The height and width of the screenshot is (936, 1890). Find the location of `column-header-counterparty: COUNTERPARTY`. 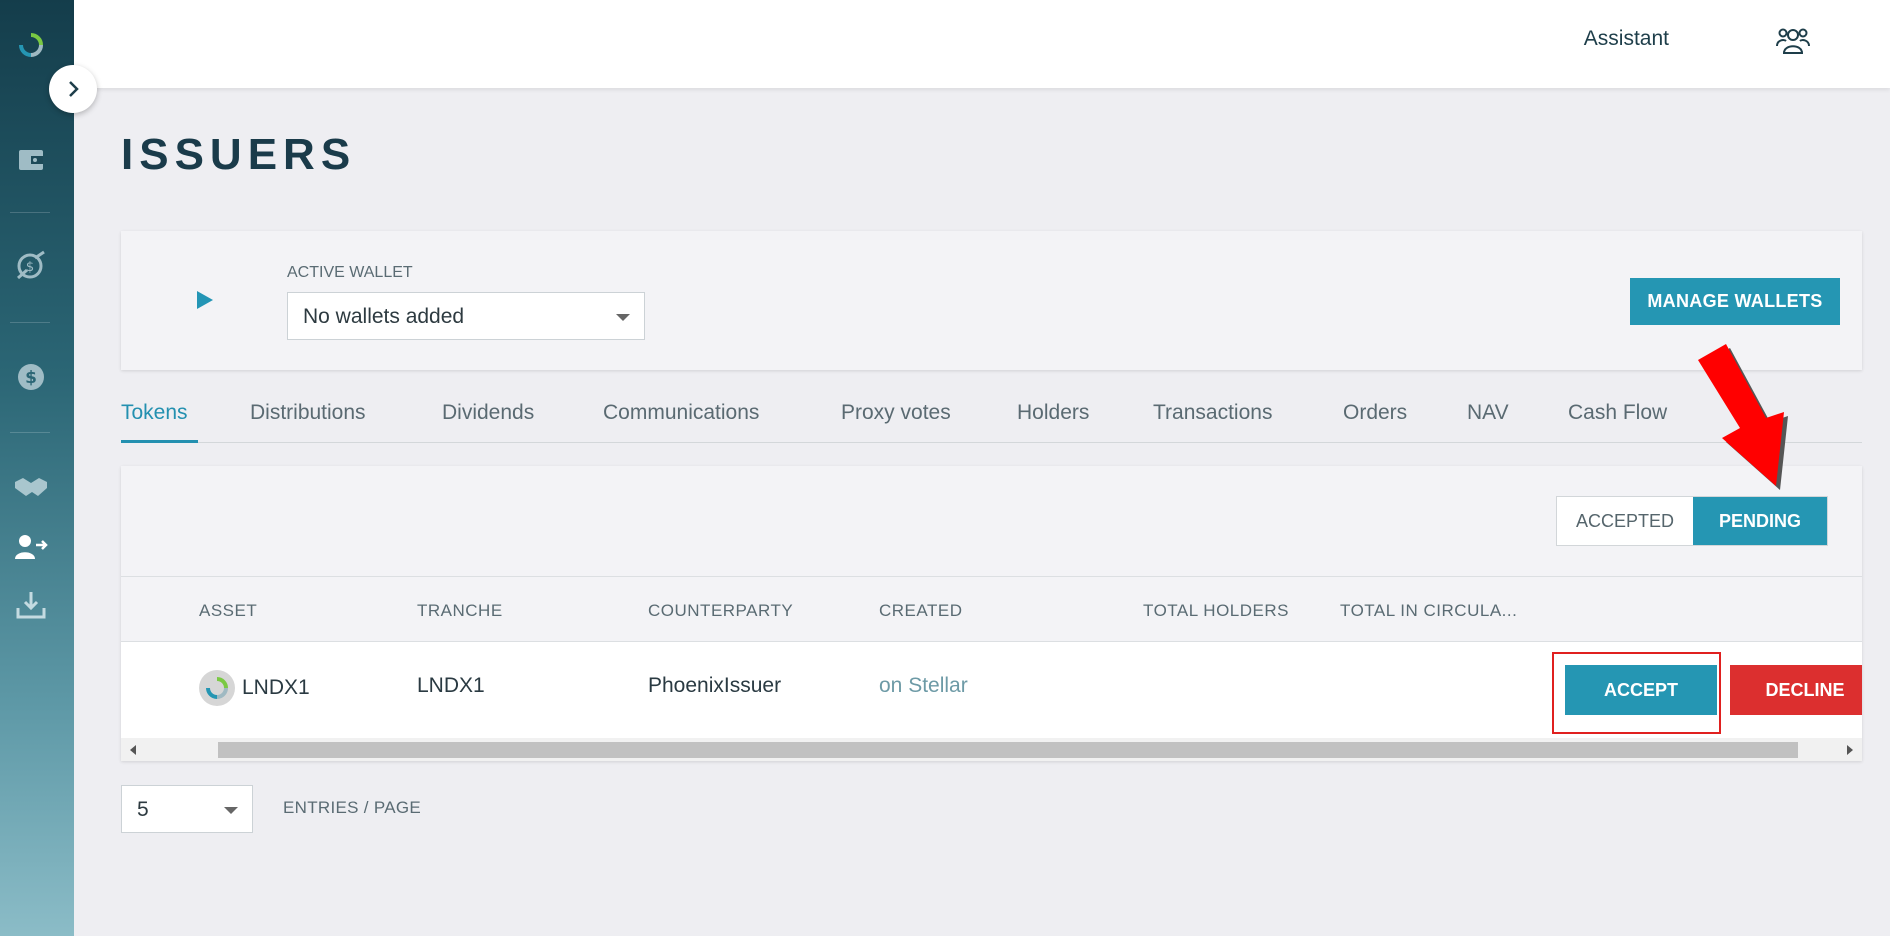

column-header-counterparty: COUNTERPARTY is located at coordinates (720, 611).